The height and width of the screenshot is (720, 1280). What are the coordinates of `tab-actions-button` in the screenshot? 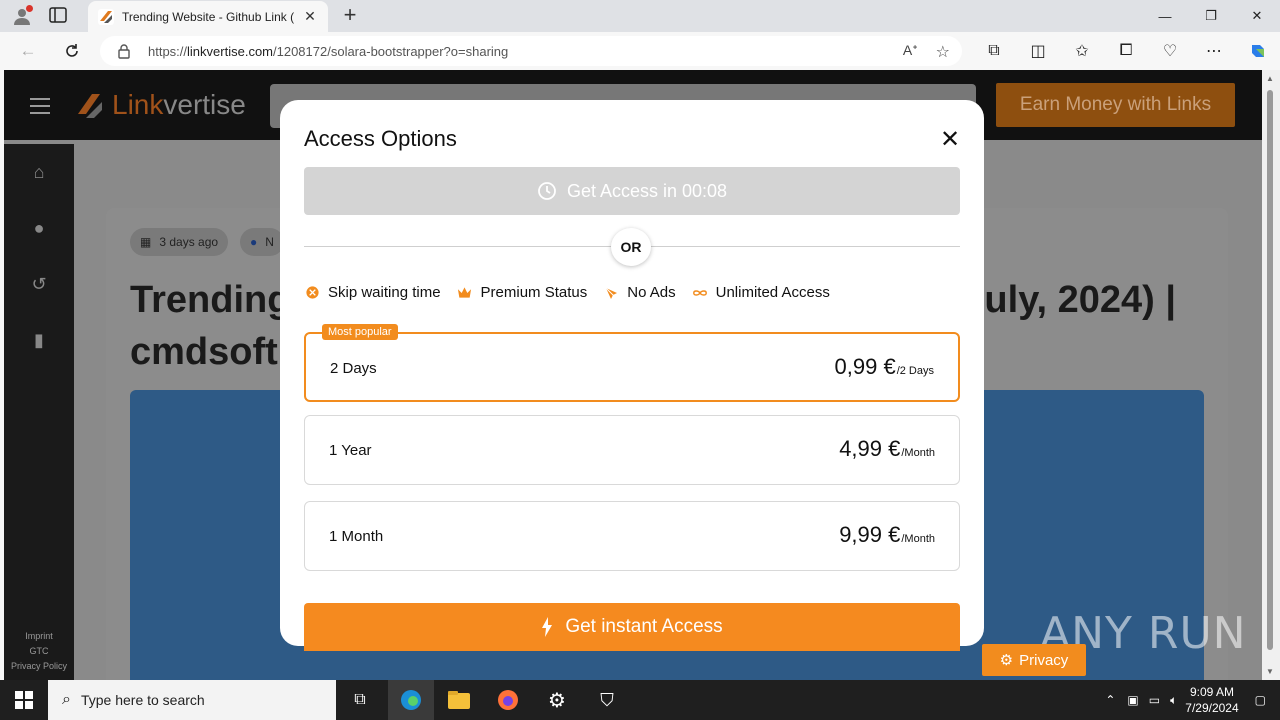 It's located at (60, 16).